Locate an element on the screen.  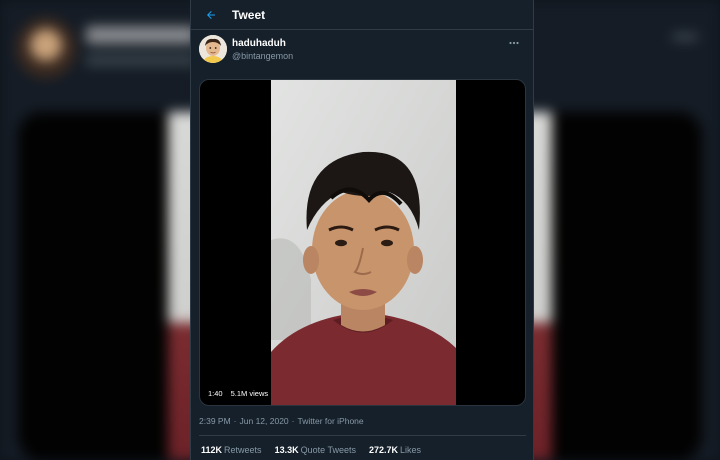
more-button is located at coordinates (514, 43).